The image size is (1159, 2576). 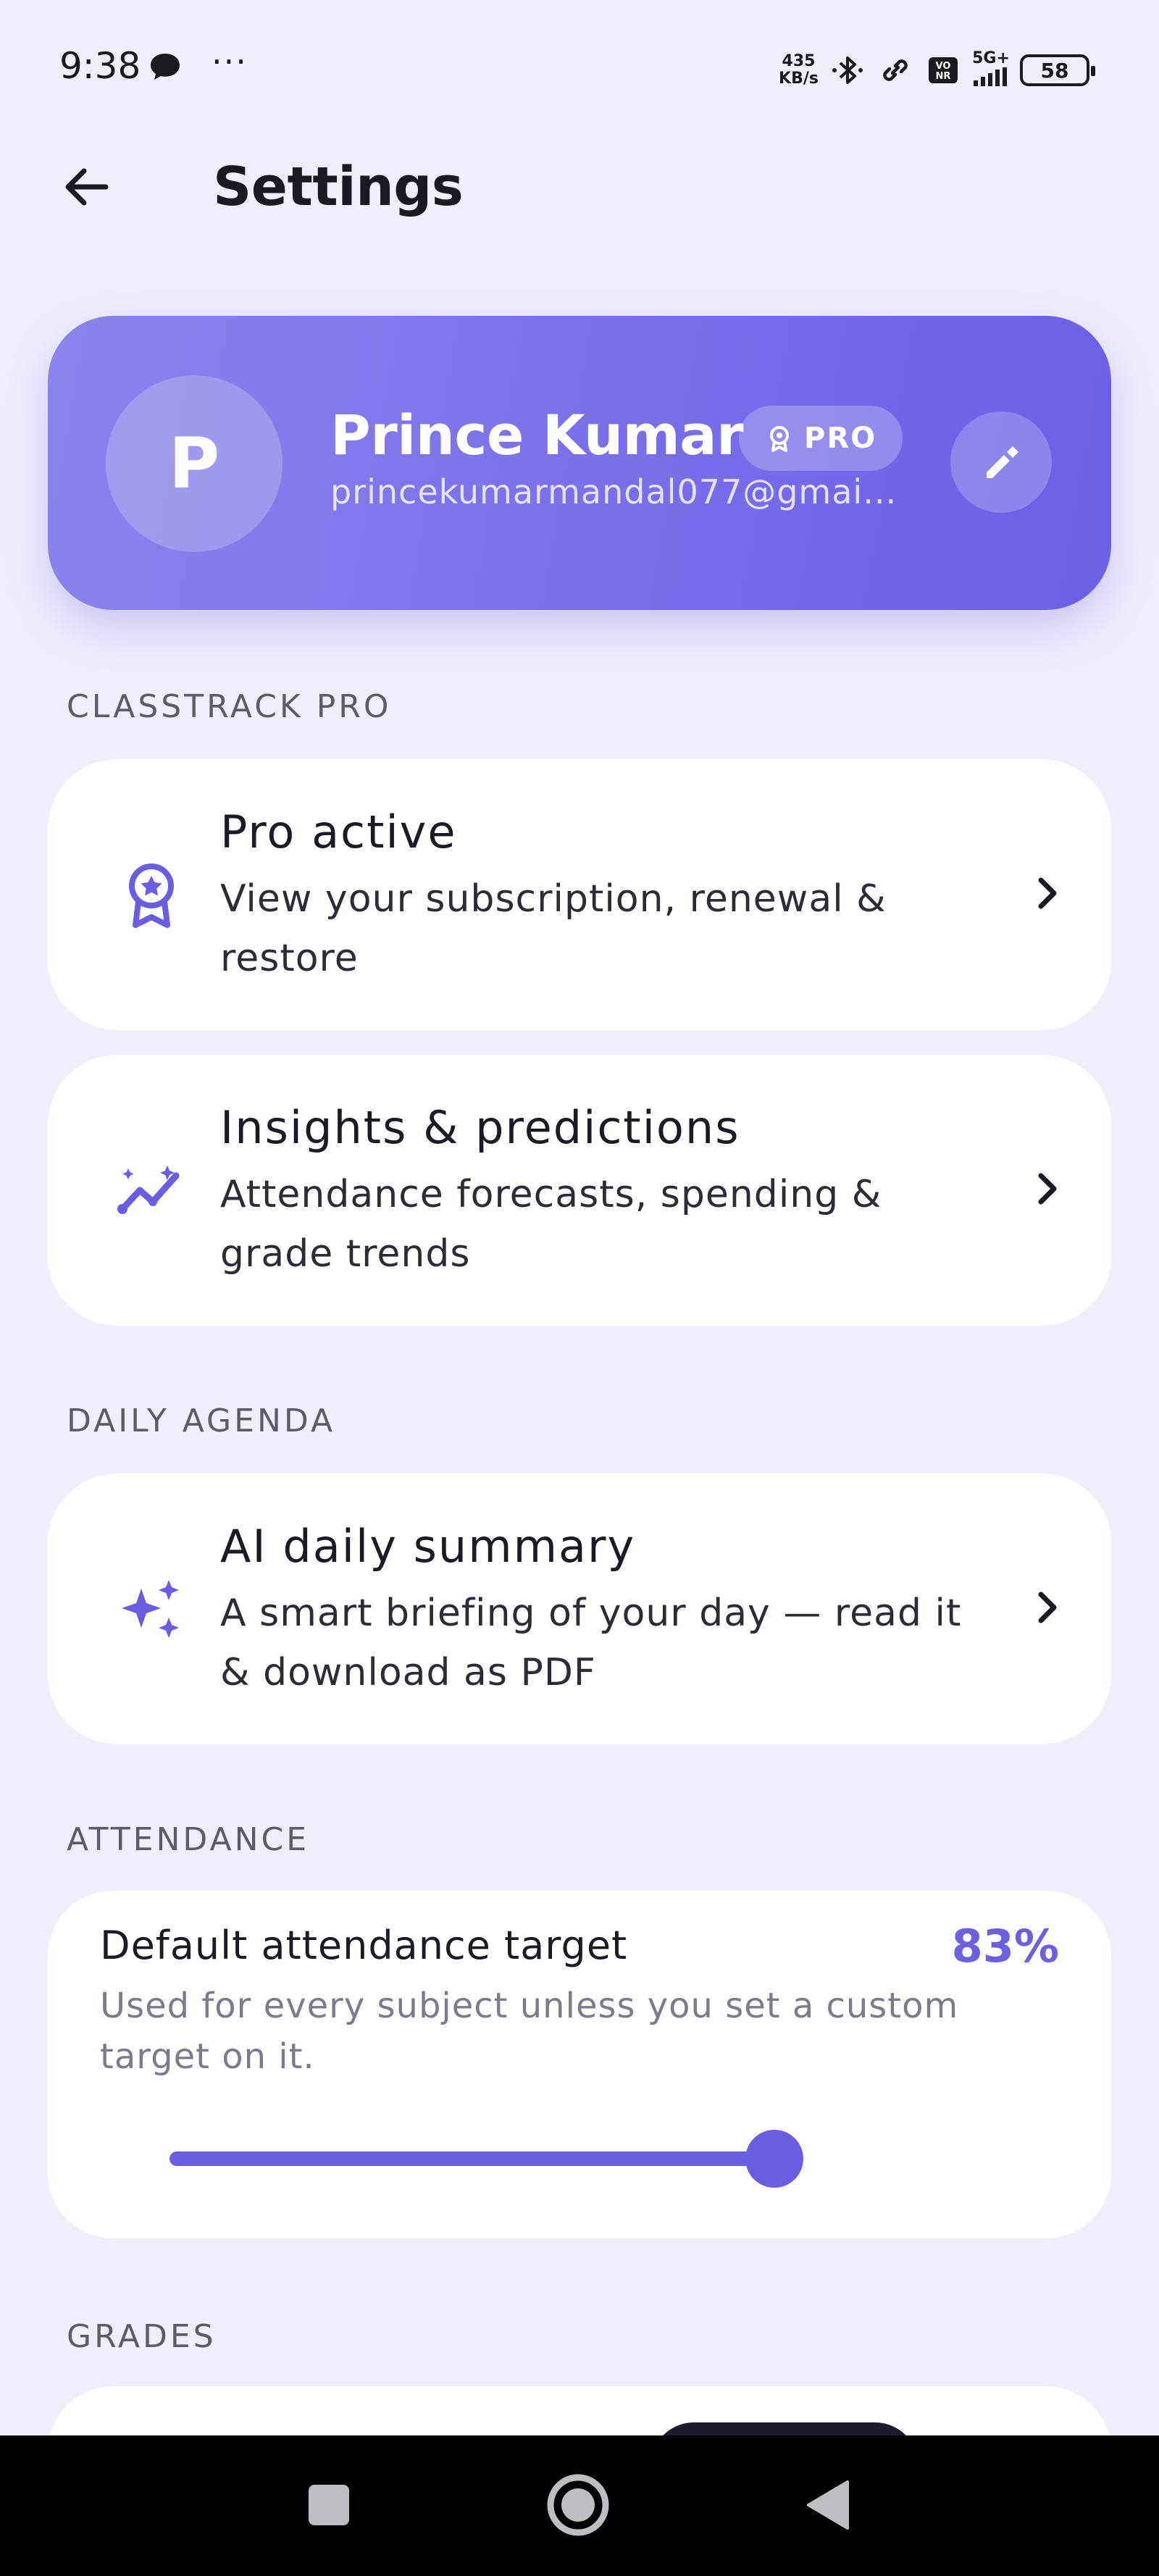 What do you see at coordinates (151, 1190) in the screenshot?
I see `trend-sparkle-icon` at bounding box center [151, 1190].